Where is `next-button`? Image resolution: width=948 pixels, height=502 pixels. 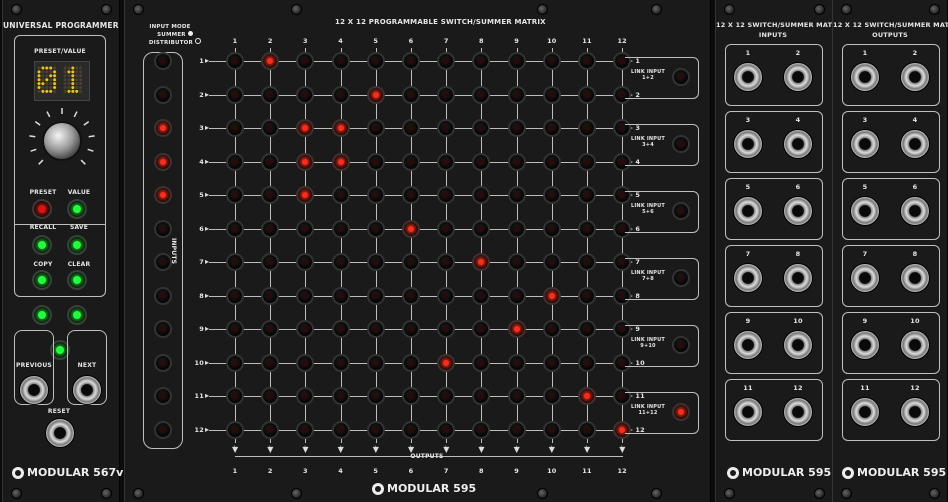
next-button is located at coordinates (77, 315).